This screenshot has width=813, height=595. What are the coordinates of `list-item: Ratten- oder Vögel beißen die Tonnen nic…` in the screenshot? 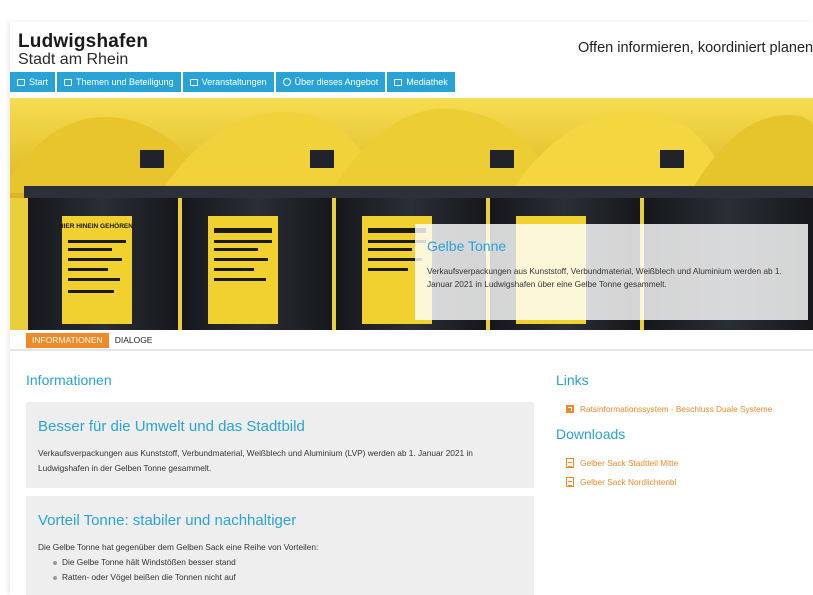 It's located at (143, 577).